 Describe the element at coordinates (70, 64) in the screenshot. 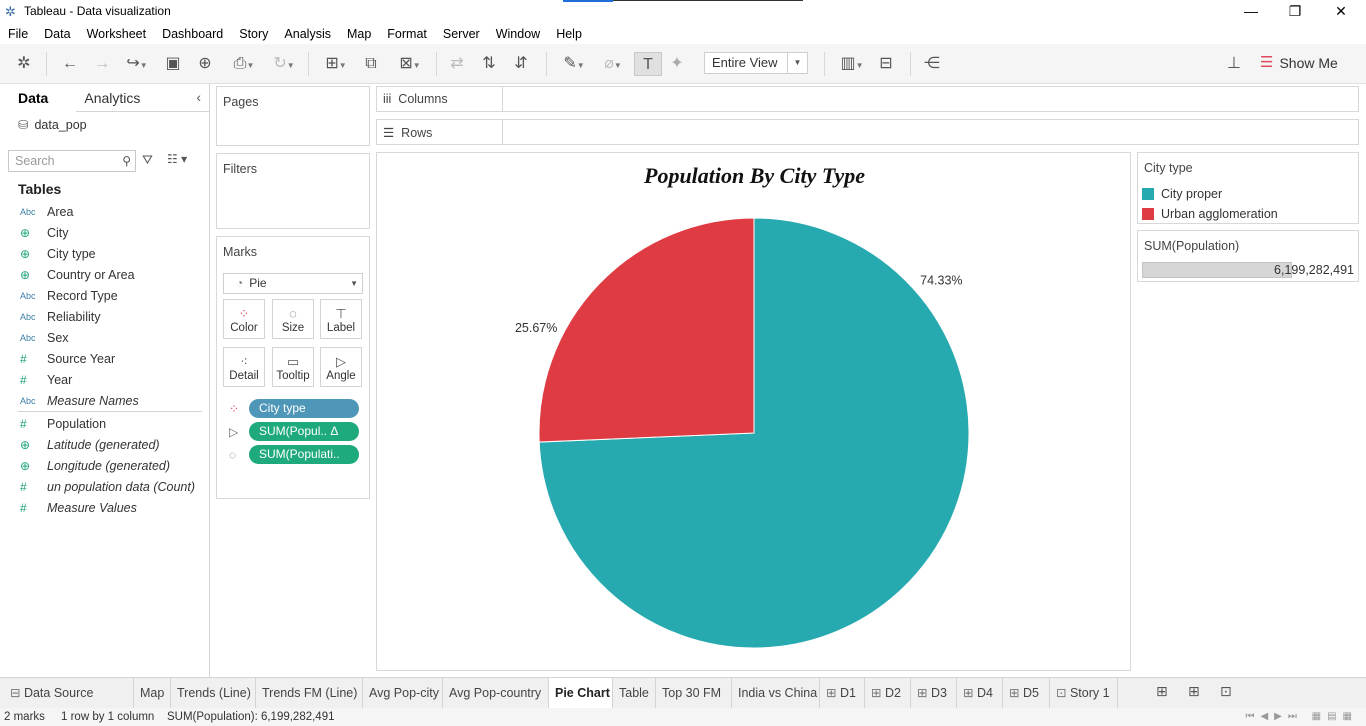

I see `undo-icon: ←` at that location.